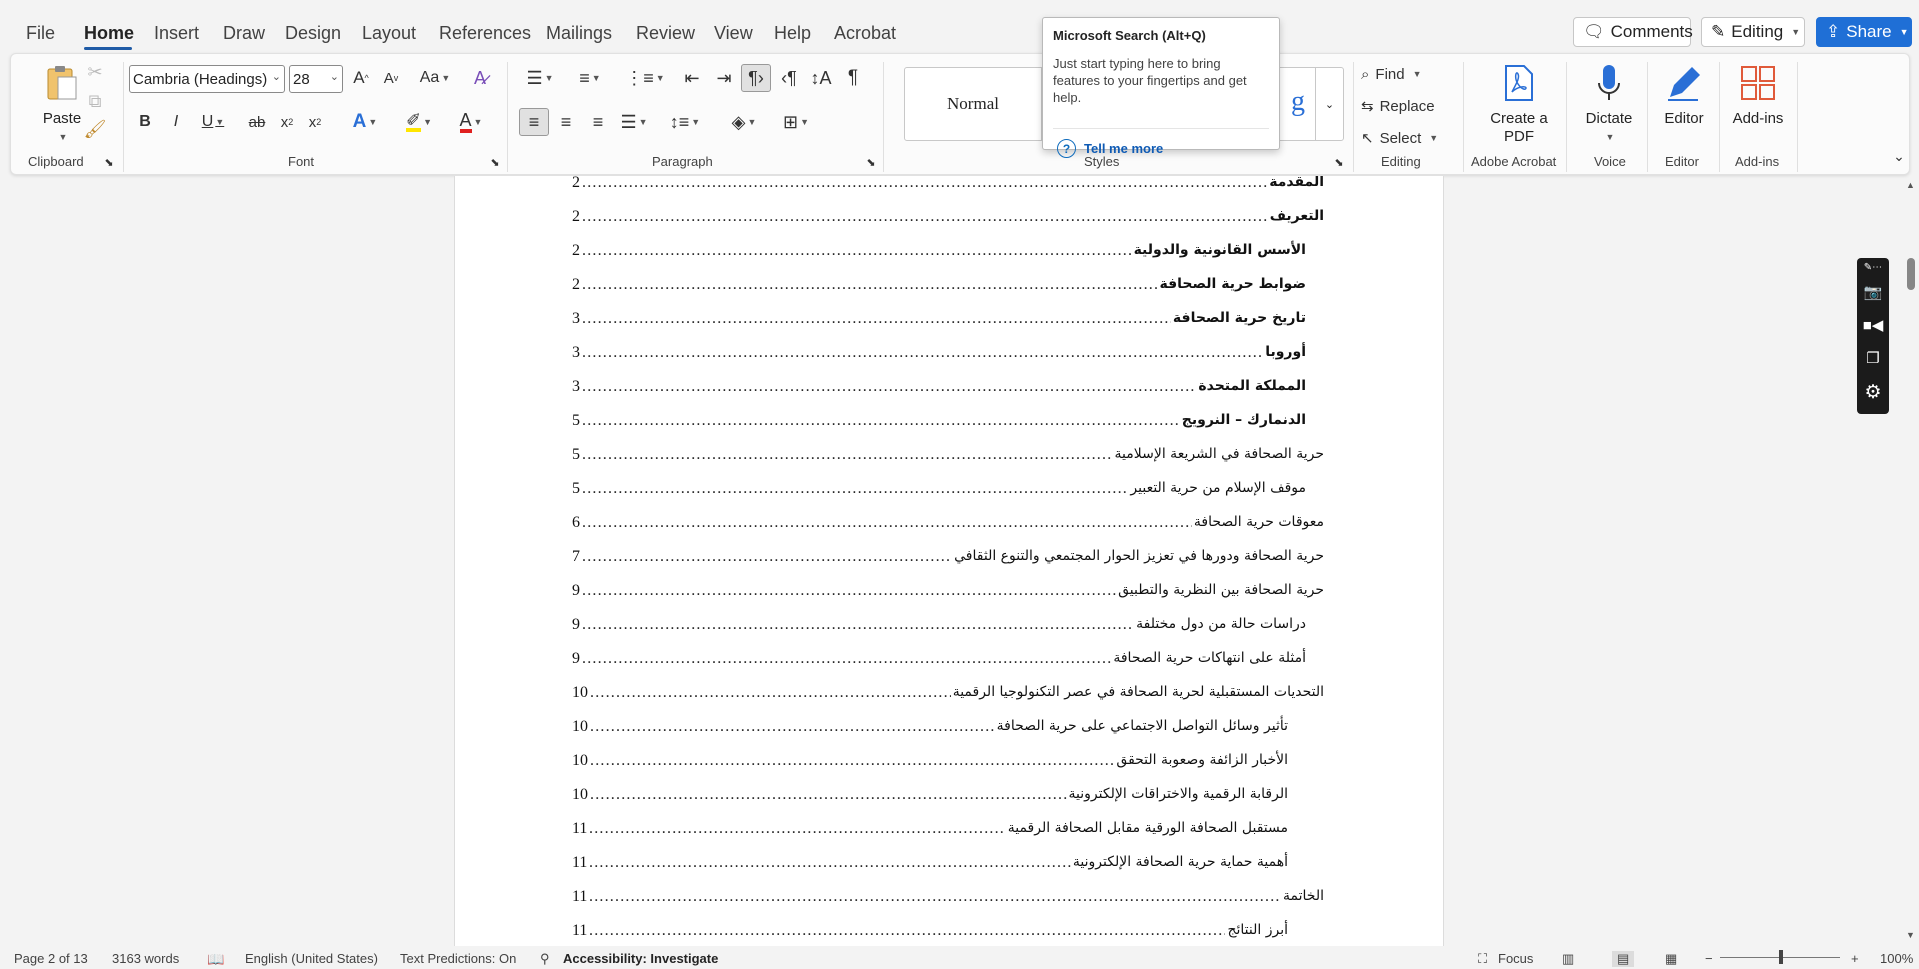 The width and height of the screenshot is (1919, 969). Describe the element at coordinates (95, 72) in the screenshot. I see `cut-icon: ✂` at that location.